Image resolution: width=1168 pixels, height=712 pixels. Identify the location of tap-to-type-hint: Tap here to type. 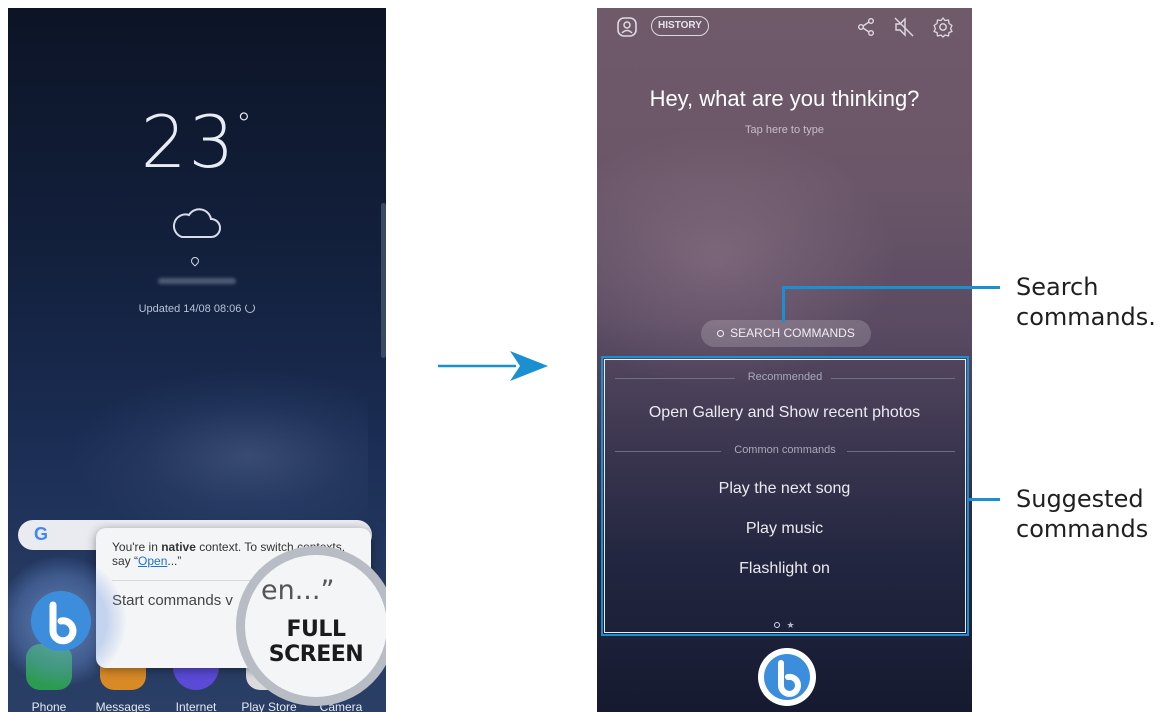
(784, 130).